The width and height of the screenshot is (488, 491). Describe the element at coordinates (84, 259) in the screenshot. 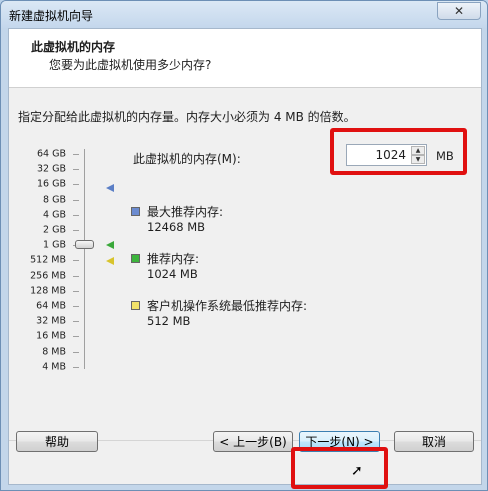

I see `memory-slider-track` at that location.